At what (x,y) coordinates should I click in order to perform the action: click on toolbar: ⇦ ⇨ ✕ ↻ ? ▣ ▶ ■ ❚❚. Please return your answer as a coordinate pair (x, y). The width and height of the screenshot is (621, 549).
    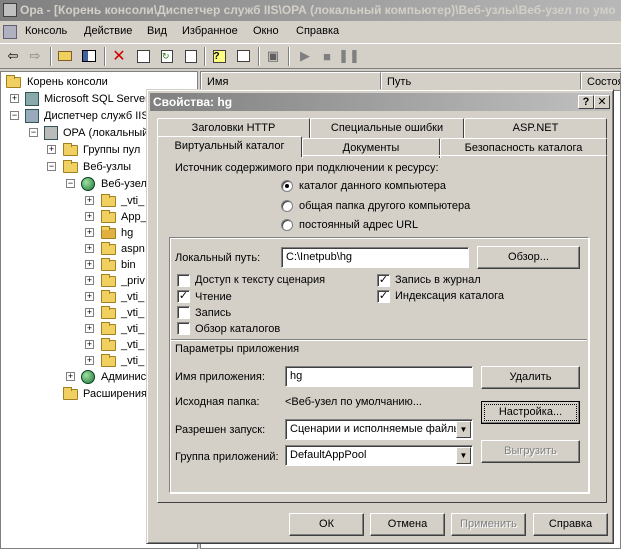
    Looking at the image, I should click on (310, 56).